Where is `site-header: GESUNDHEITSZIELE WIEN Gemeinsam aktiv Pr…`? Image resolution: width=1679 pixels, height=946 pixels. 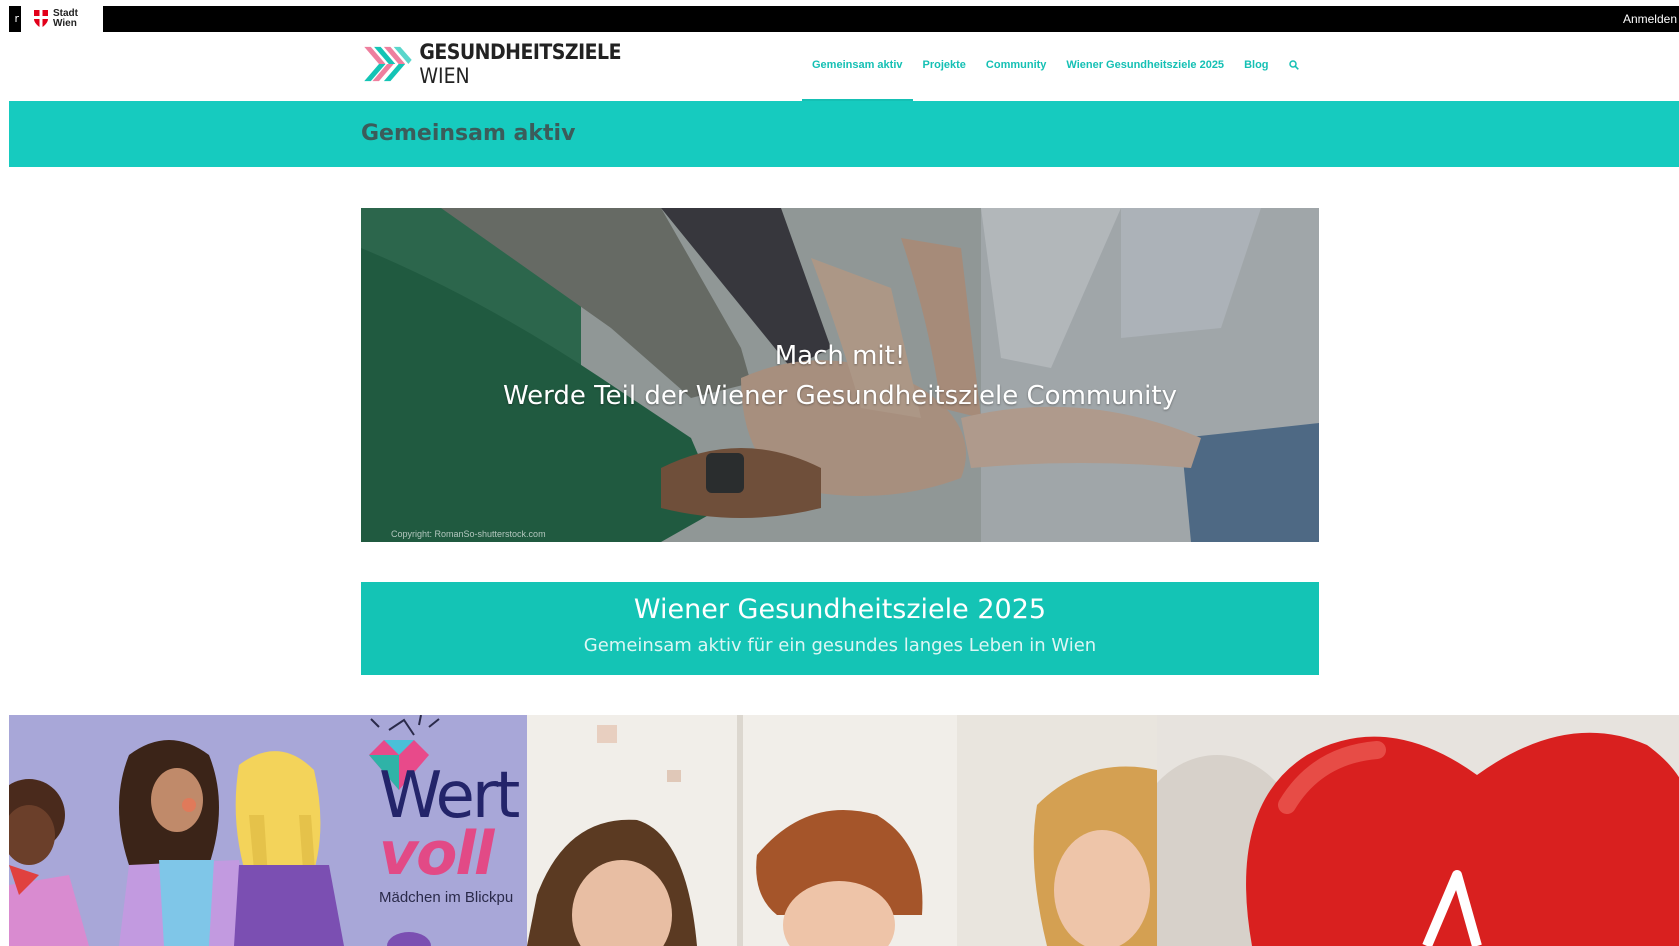 site-header: GESUNDHEITSZIELE WIEN Gemeinsam aktiv Pr… is located at coordinates (844, 66).